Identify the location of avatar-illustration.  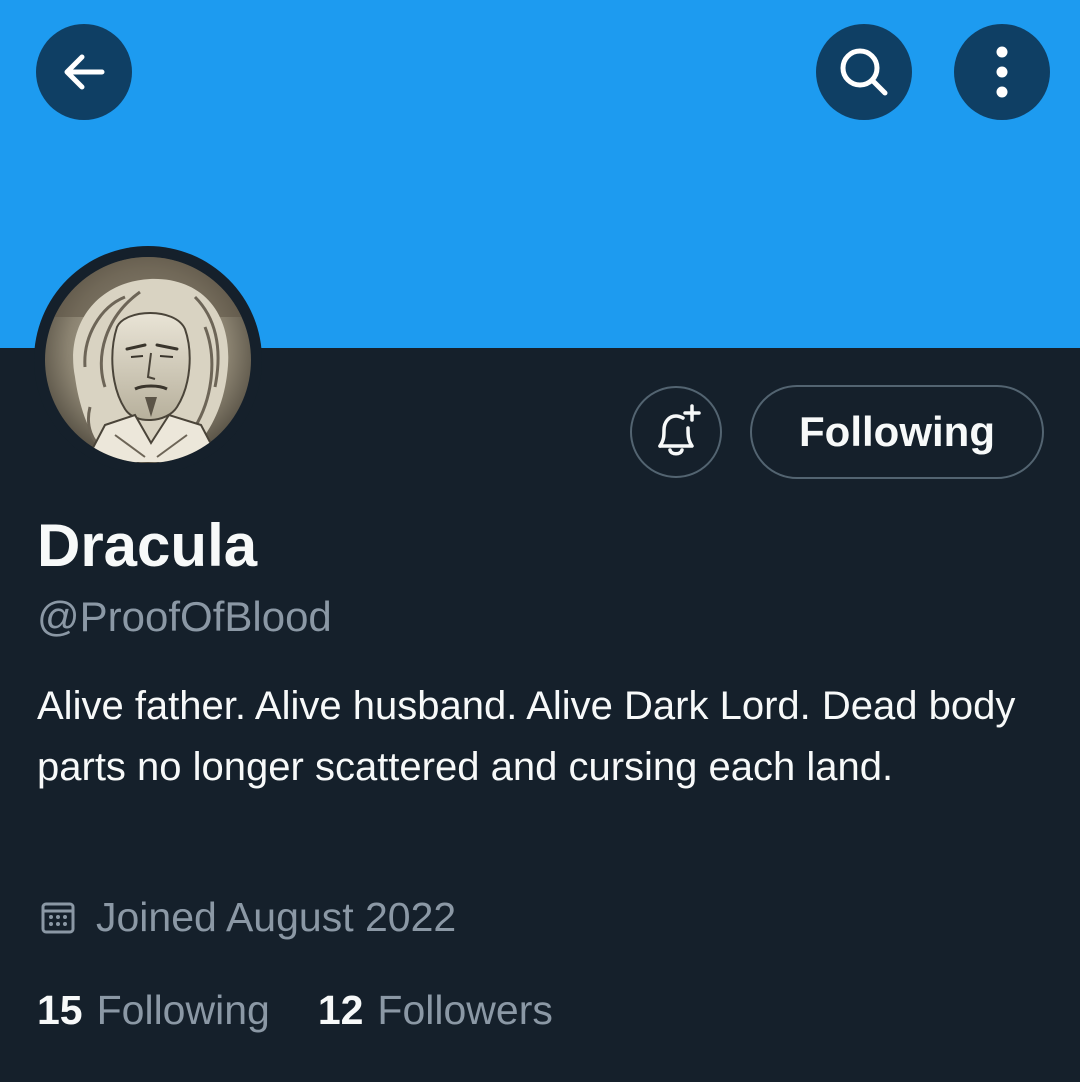
(148, 360).